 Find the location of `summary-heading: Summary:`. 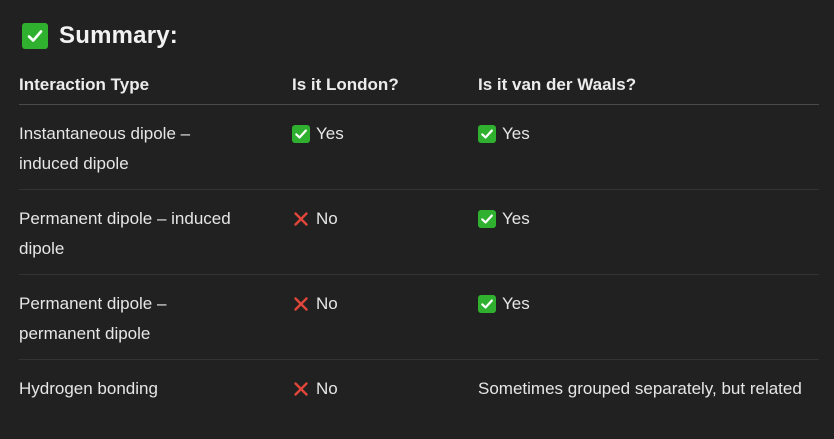

summary-heading: Summary: is located at coordinates (100, 36).